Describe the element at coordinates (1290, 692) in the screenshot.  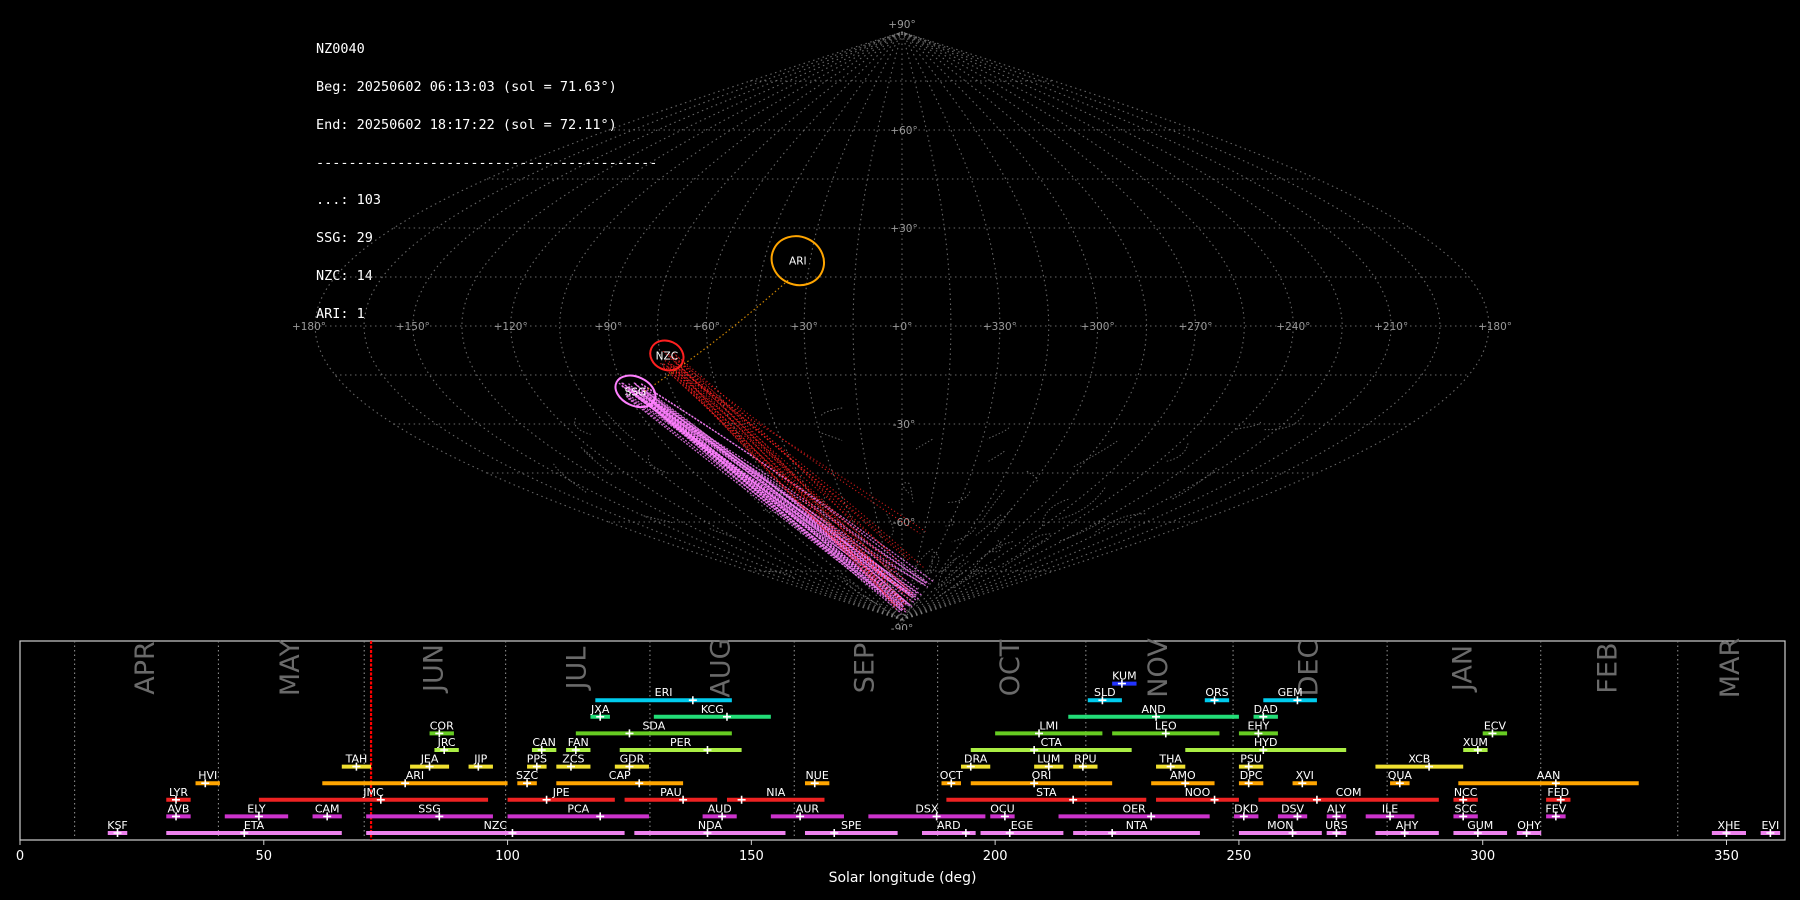
I see `shower-label-gem: GEM` at that location.